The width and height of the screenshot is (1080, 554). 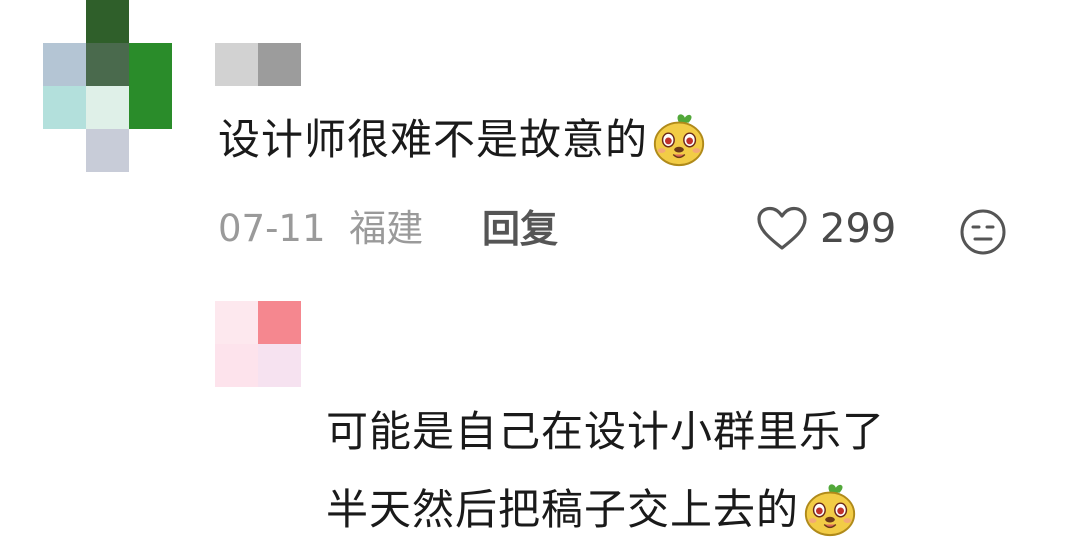 I want to click on reply-body: 半天然后把稿子交上去的, so click(x=563, y=509).